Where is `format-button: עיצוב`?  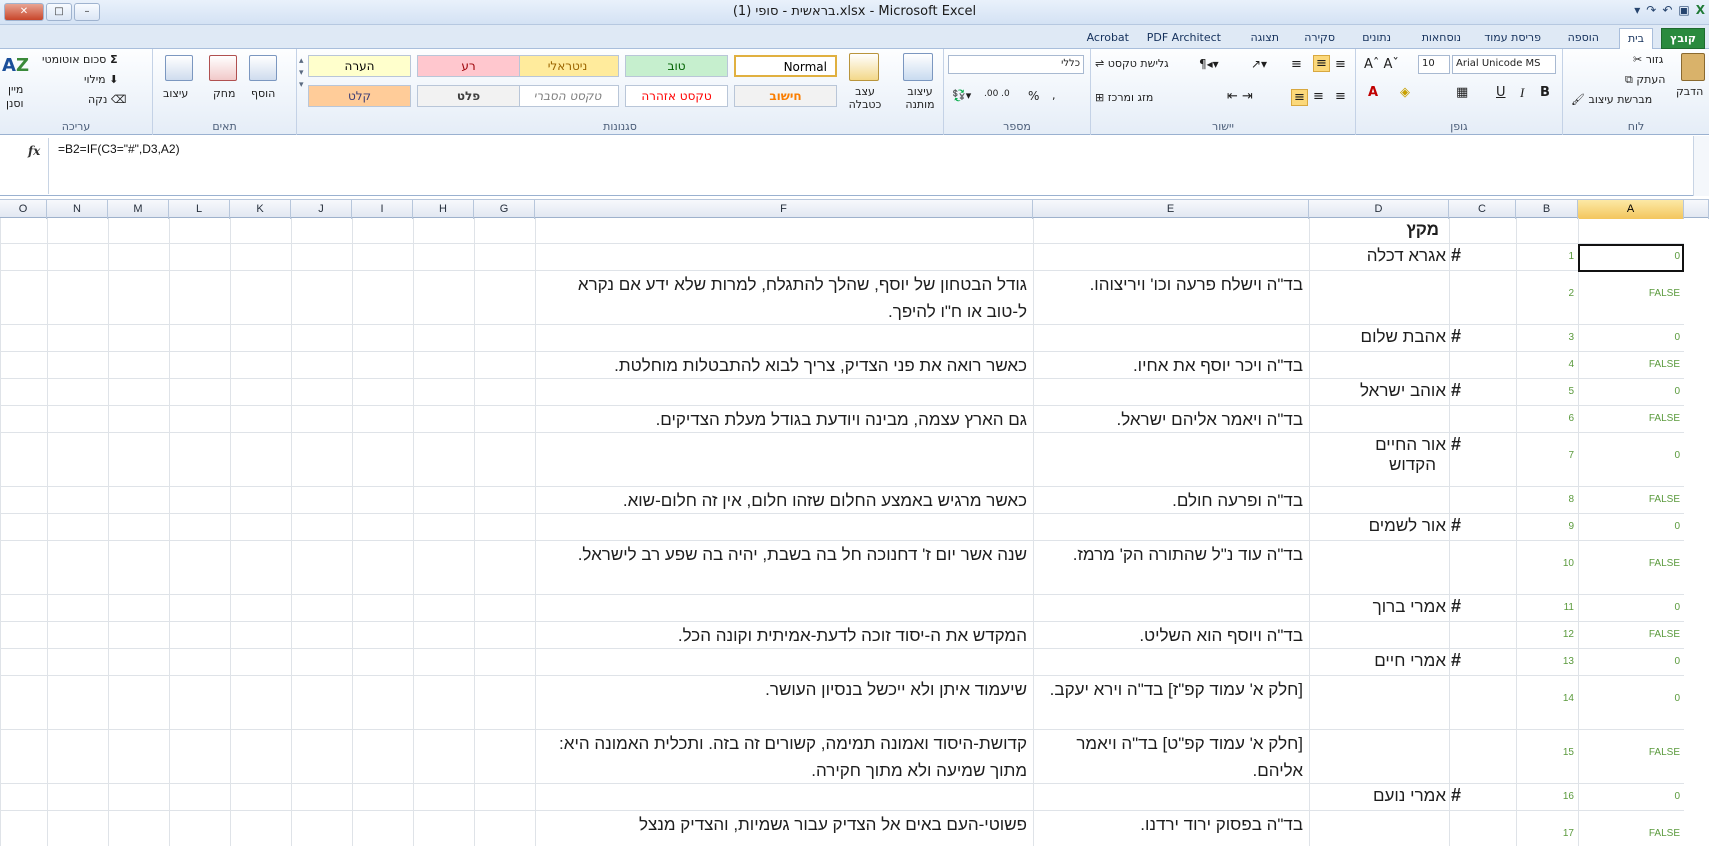 format-button: עיצוב is located at coordinates (175, 93).